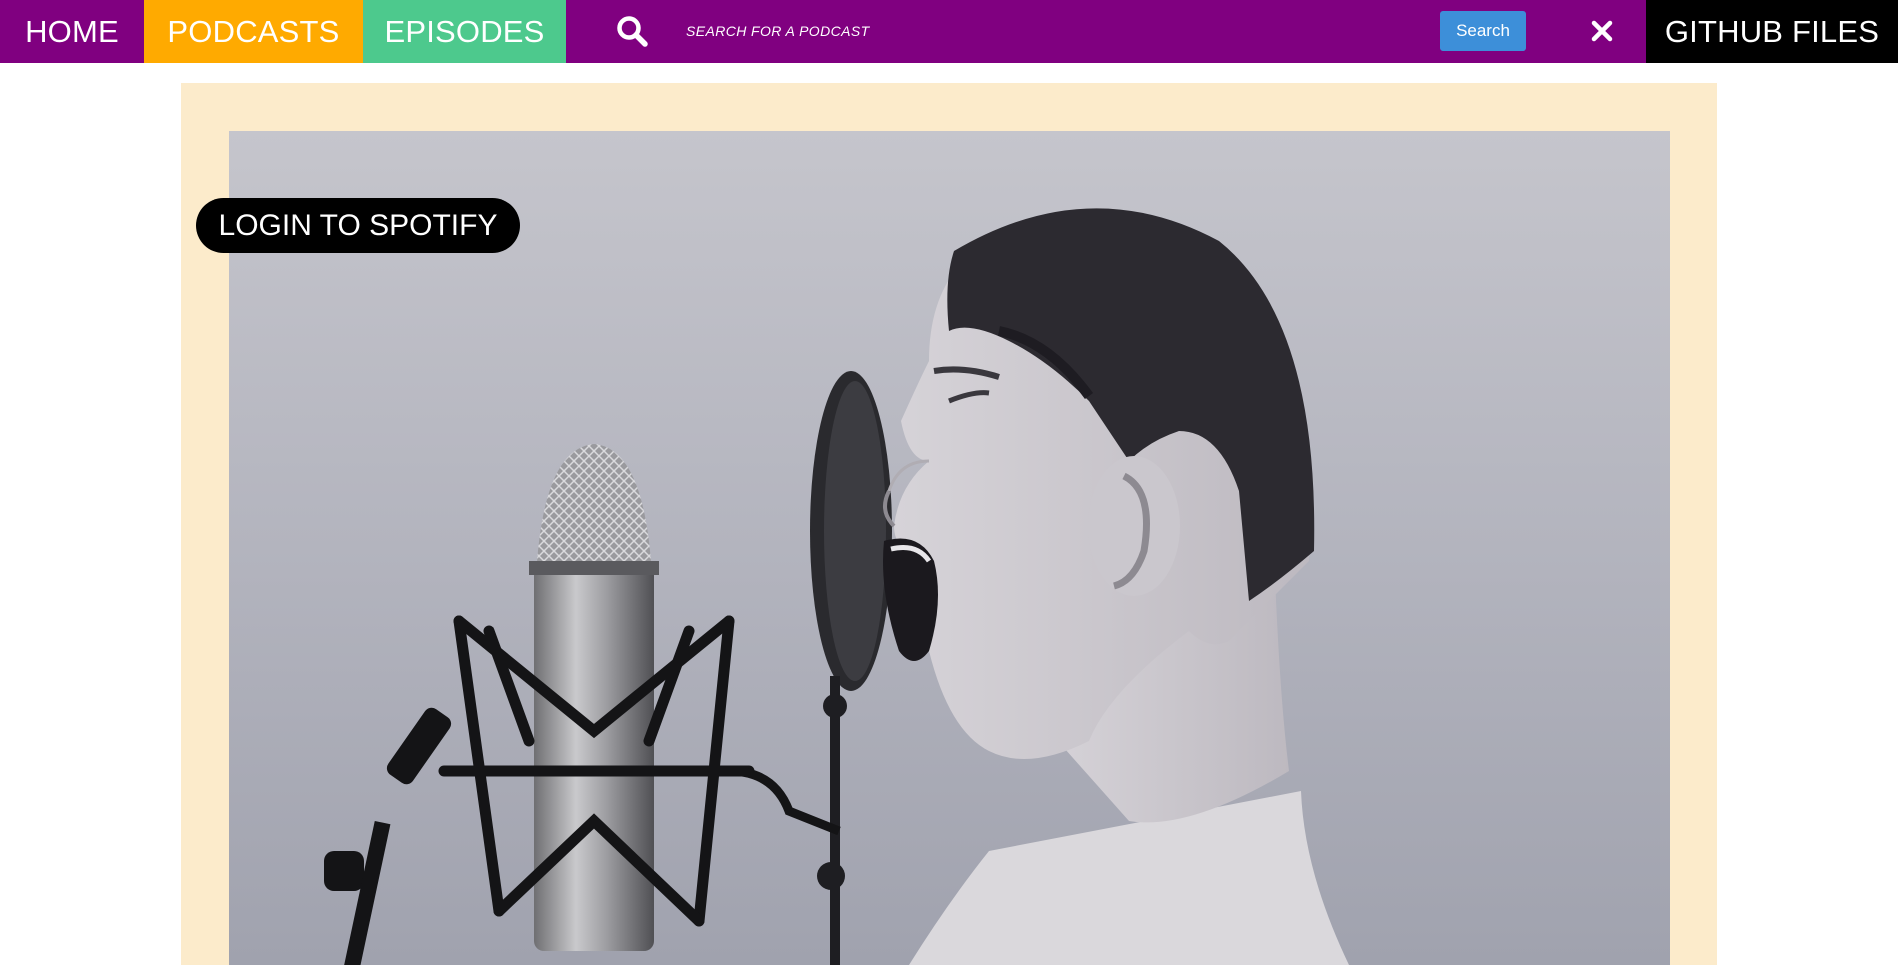 The height and width of the screenshot is (965, 1898). I want to click on nav-home-link: HOME, so click(72, 31).